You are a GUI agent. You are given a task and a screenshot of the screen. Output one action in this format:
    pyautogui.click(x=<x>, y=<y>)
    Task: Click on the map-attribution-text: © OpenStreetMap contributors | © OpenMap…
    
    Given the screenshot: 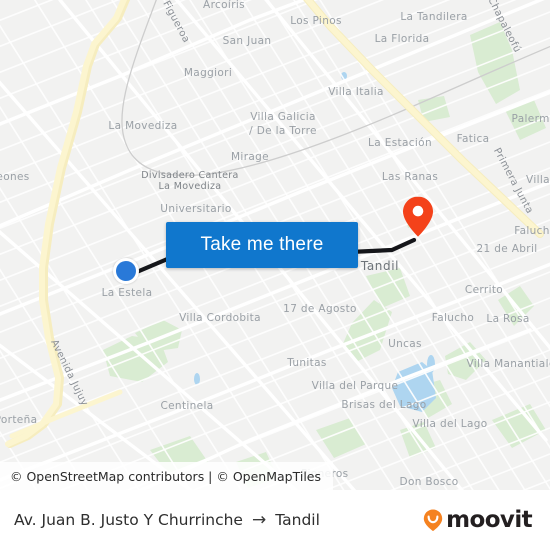 What is the action you would take?
    pyautogui.click(x=166, y=476)
    